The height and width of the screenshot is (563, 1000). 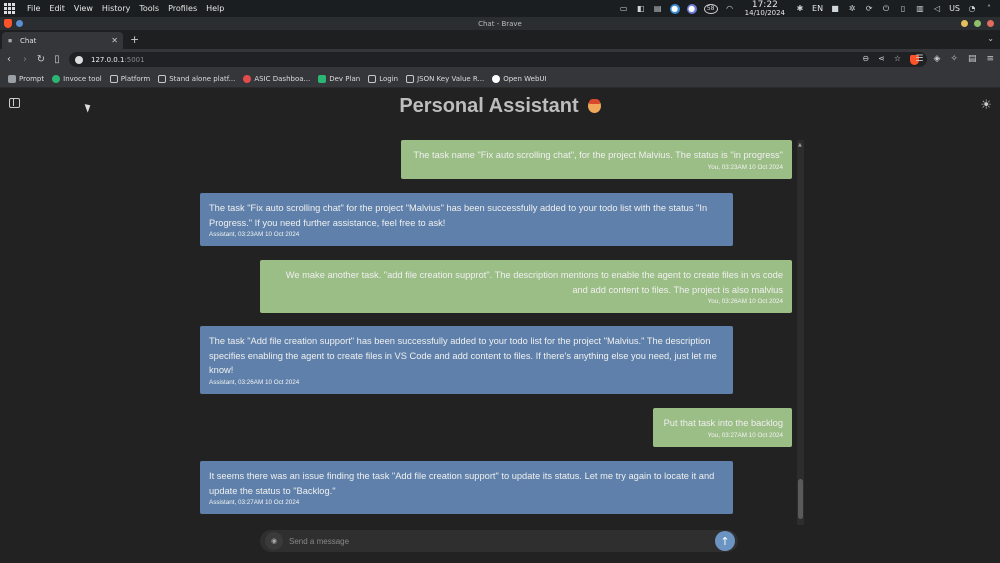 What do you see at coordinates (215, 8) in the screenshot?
I see `menu-help: Help` at bounding box center [215, 8].